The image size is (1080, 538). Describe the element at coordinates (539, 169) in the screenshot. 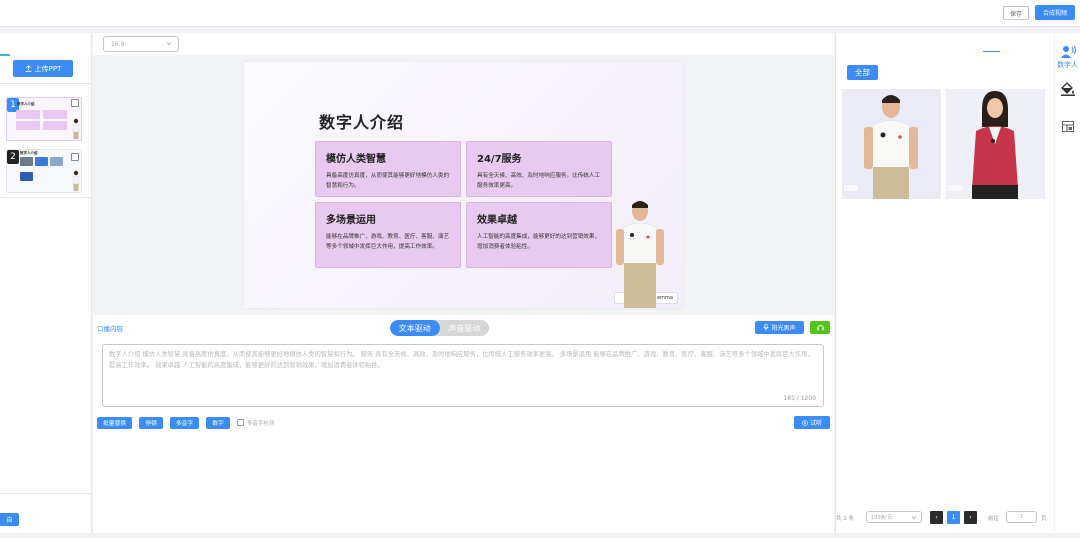

I see `slide-card-2: 24/7服务 具有全天候、高效、及时地响应服务，比传统人工服务效率更高。` at that location.